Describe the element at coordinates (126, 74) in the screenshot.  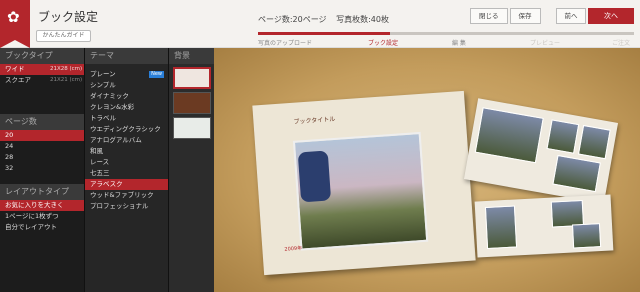
I see `theme-option-plain: プレーン New` at that location.